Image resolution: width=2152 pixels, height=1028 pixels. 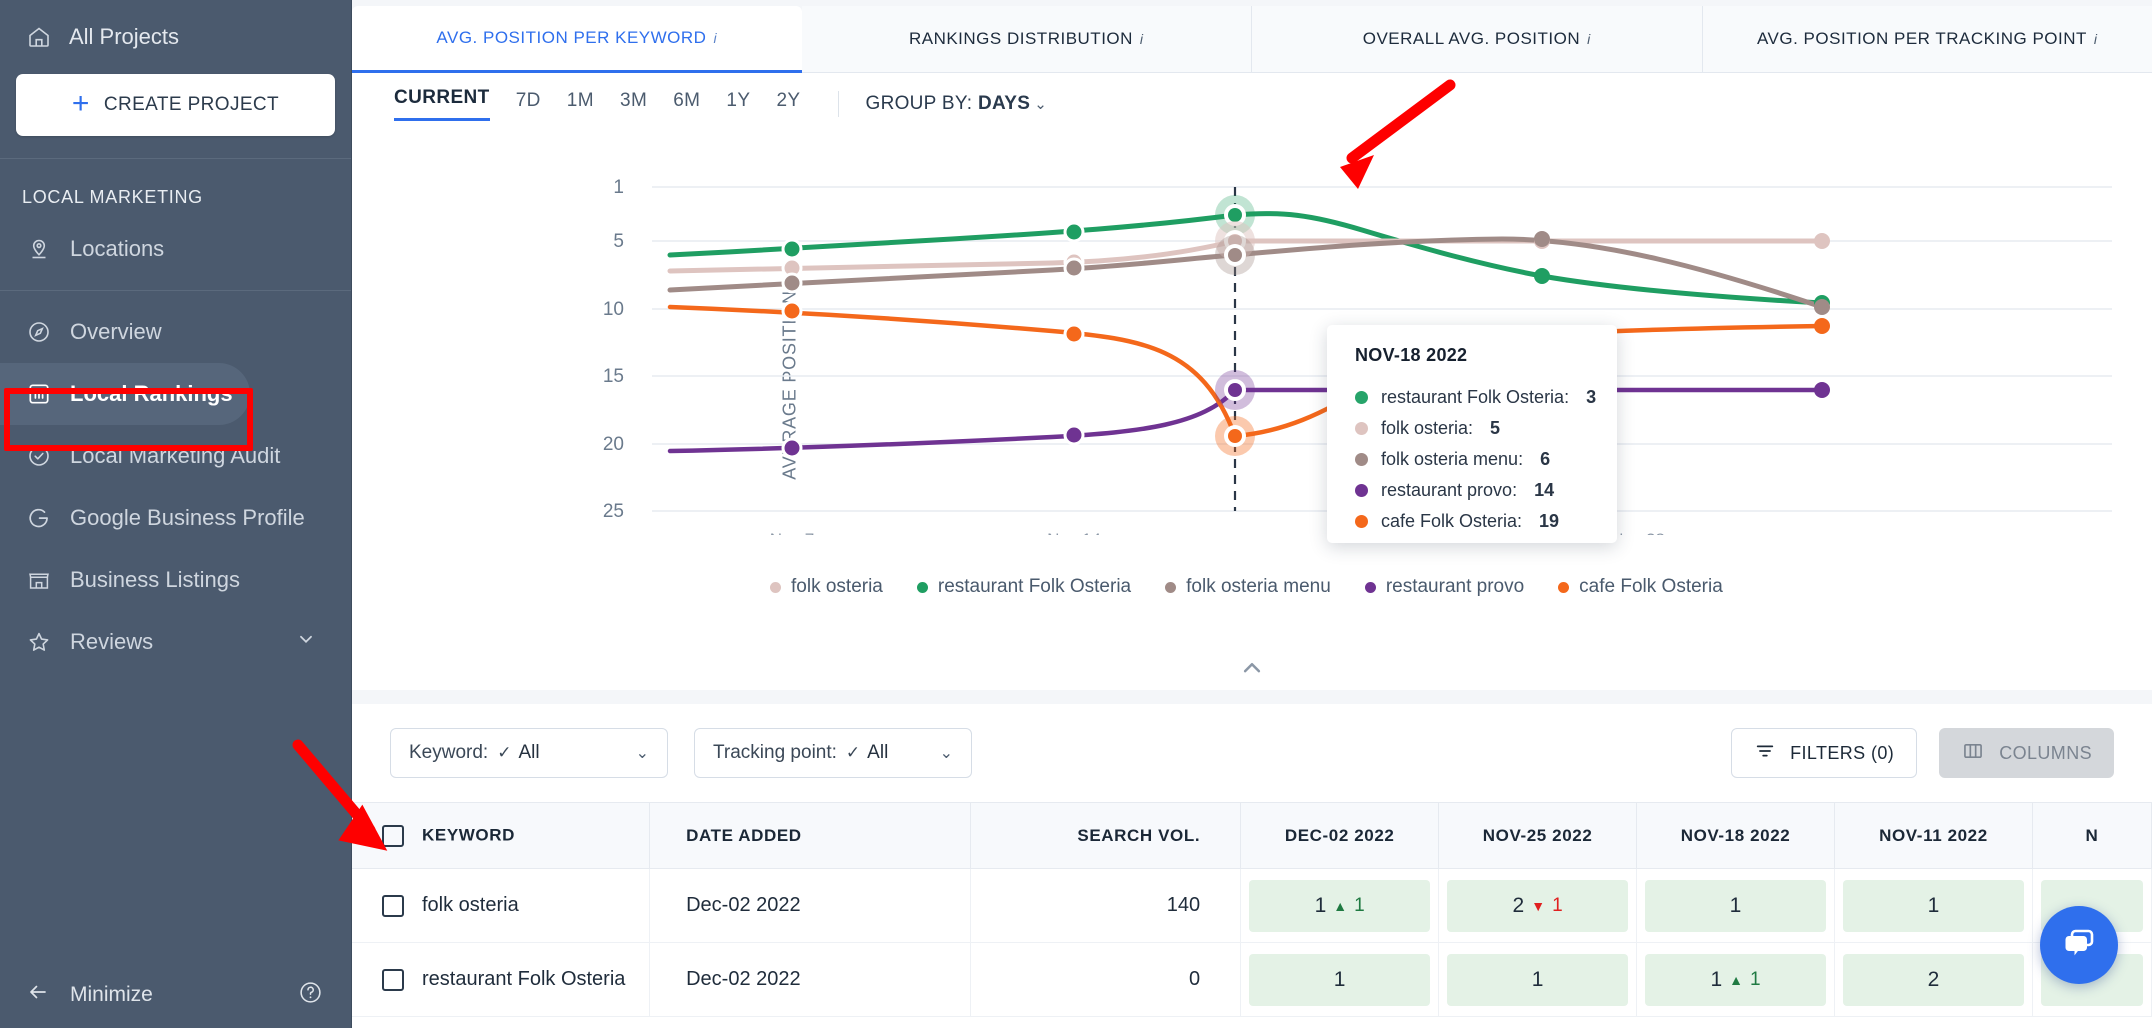 I want to click on range-3m: 3M, so click(x=633, y=104).